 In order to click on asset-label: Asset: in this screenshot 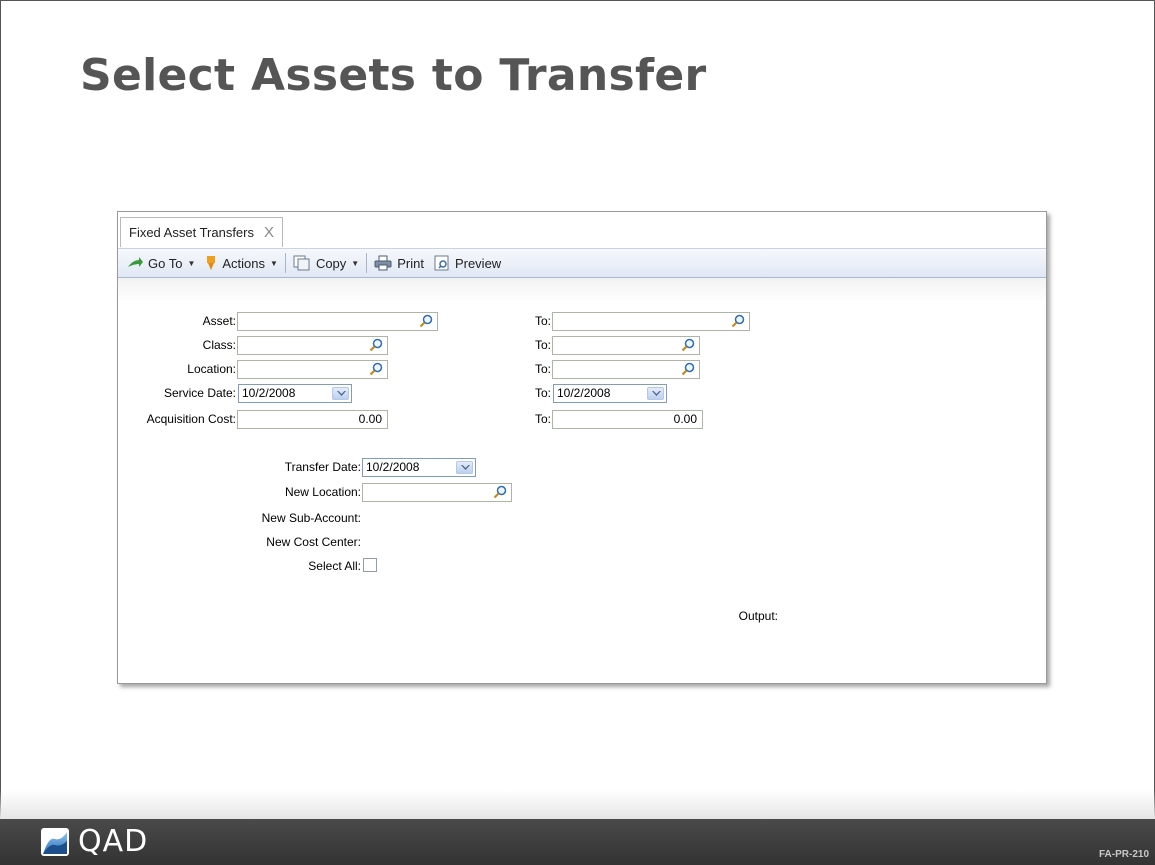, I will do `click(219, 321)`.